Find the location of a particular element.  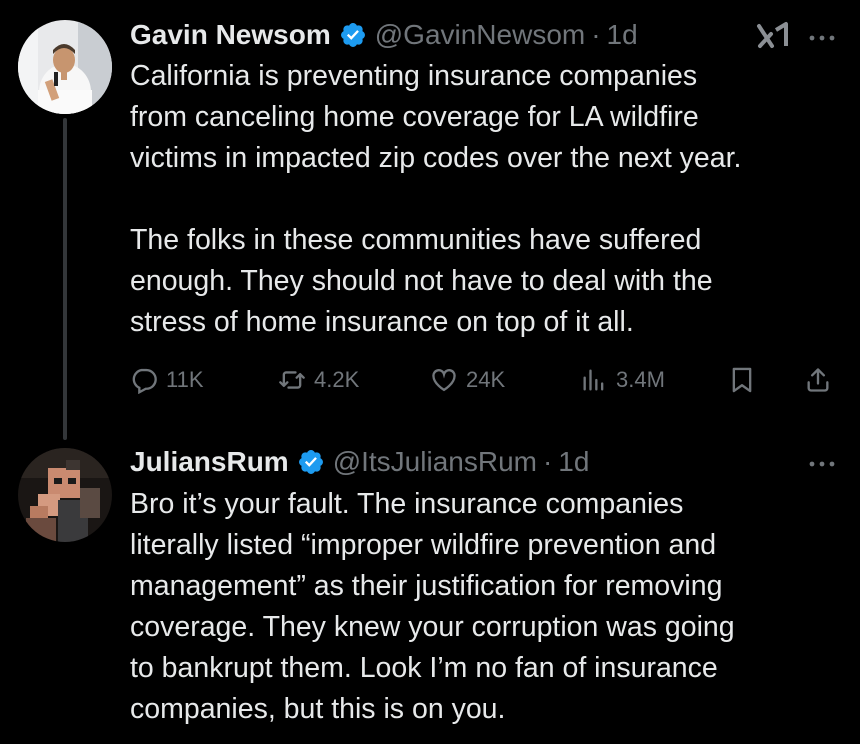

views-icon is located at coordinates (593, 380).